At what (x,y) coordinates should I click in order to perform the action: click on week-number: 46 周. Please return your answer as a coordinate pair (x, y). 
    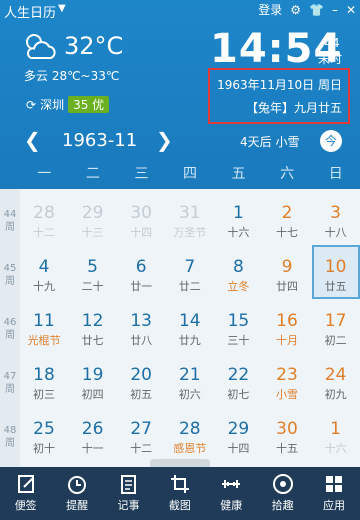
    Looking at the image, I should click on (10, 329).